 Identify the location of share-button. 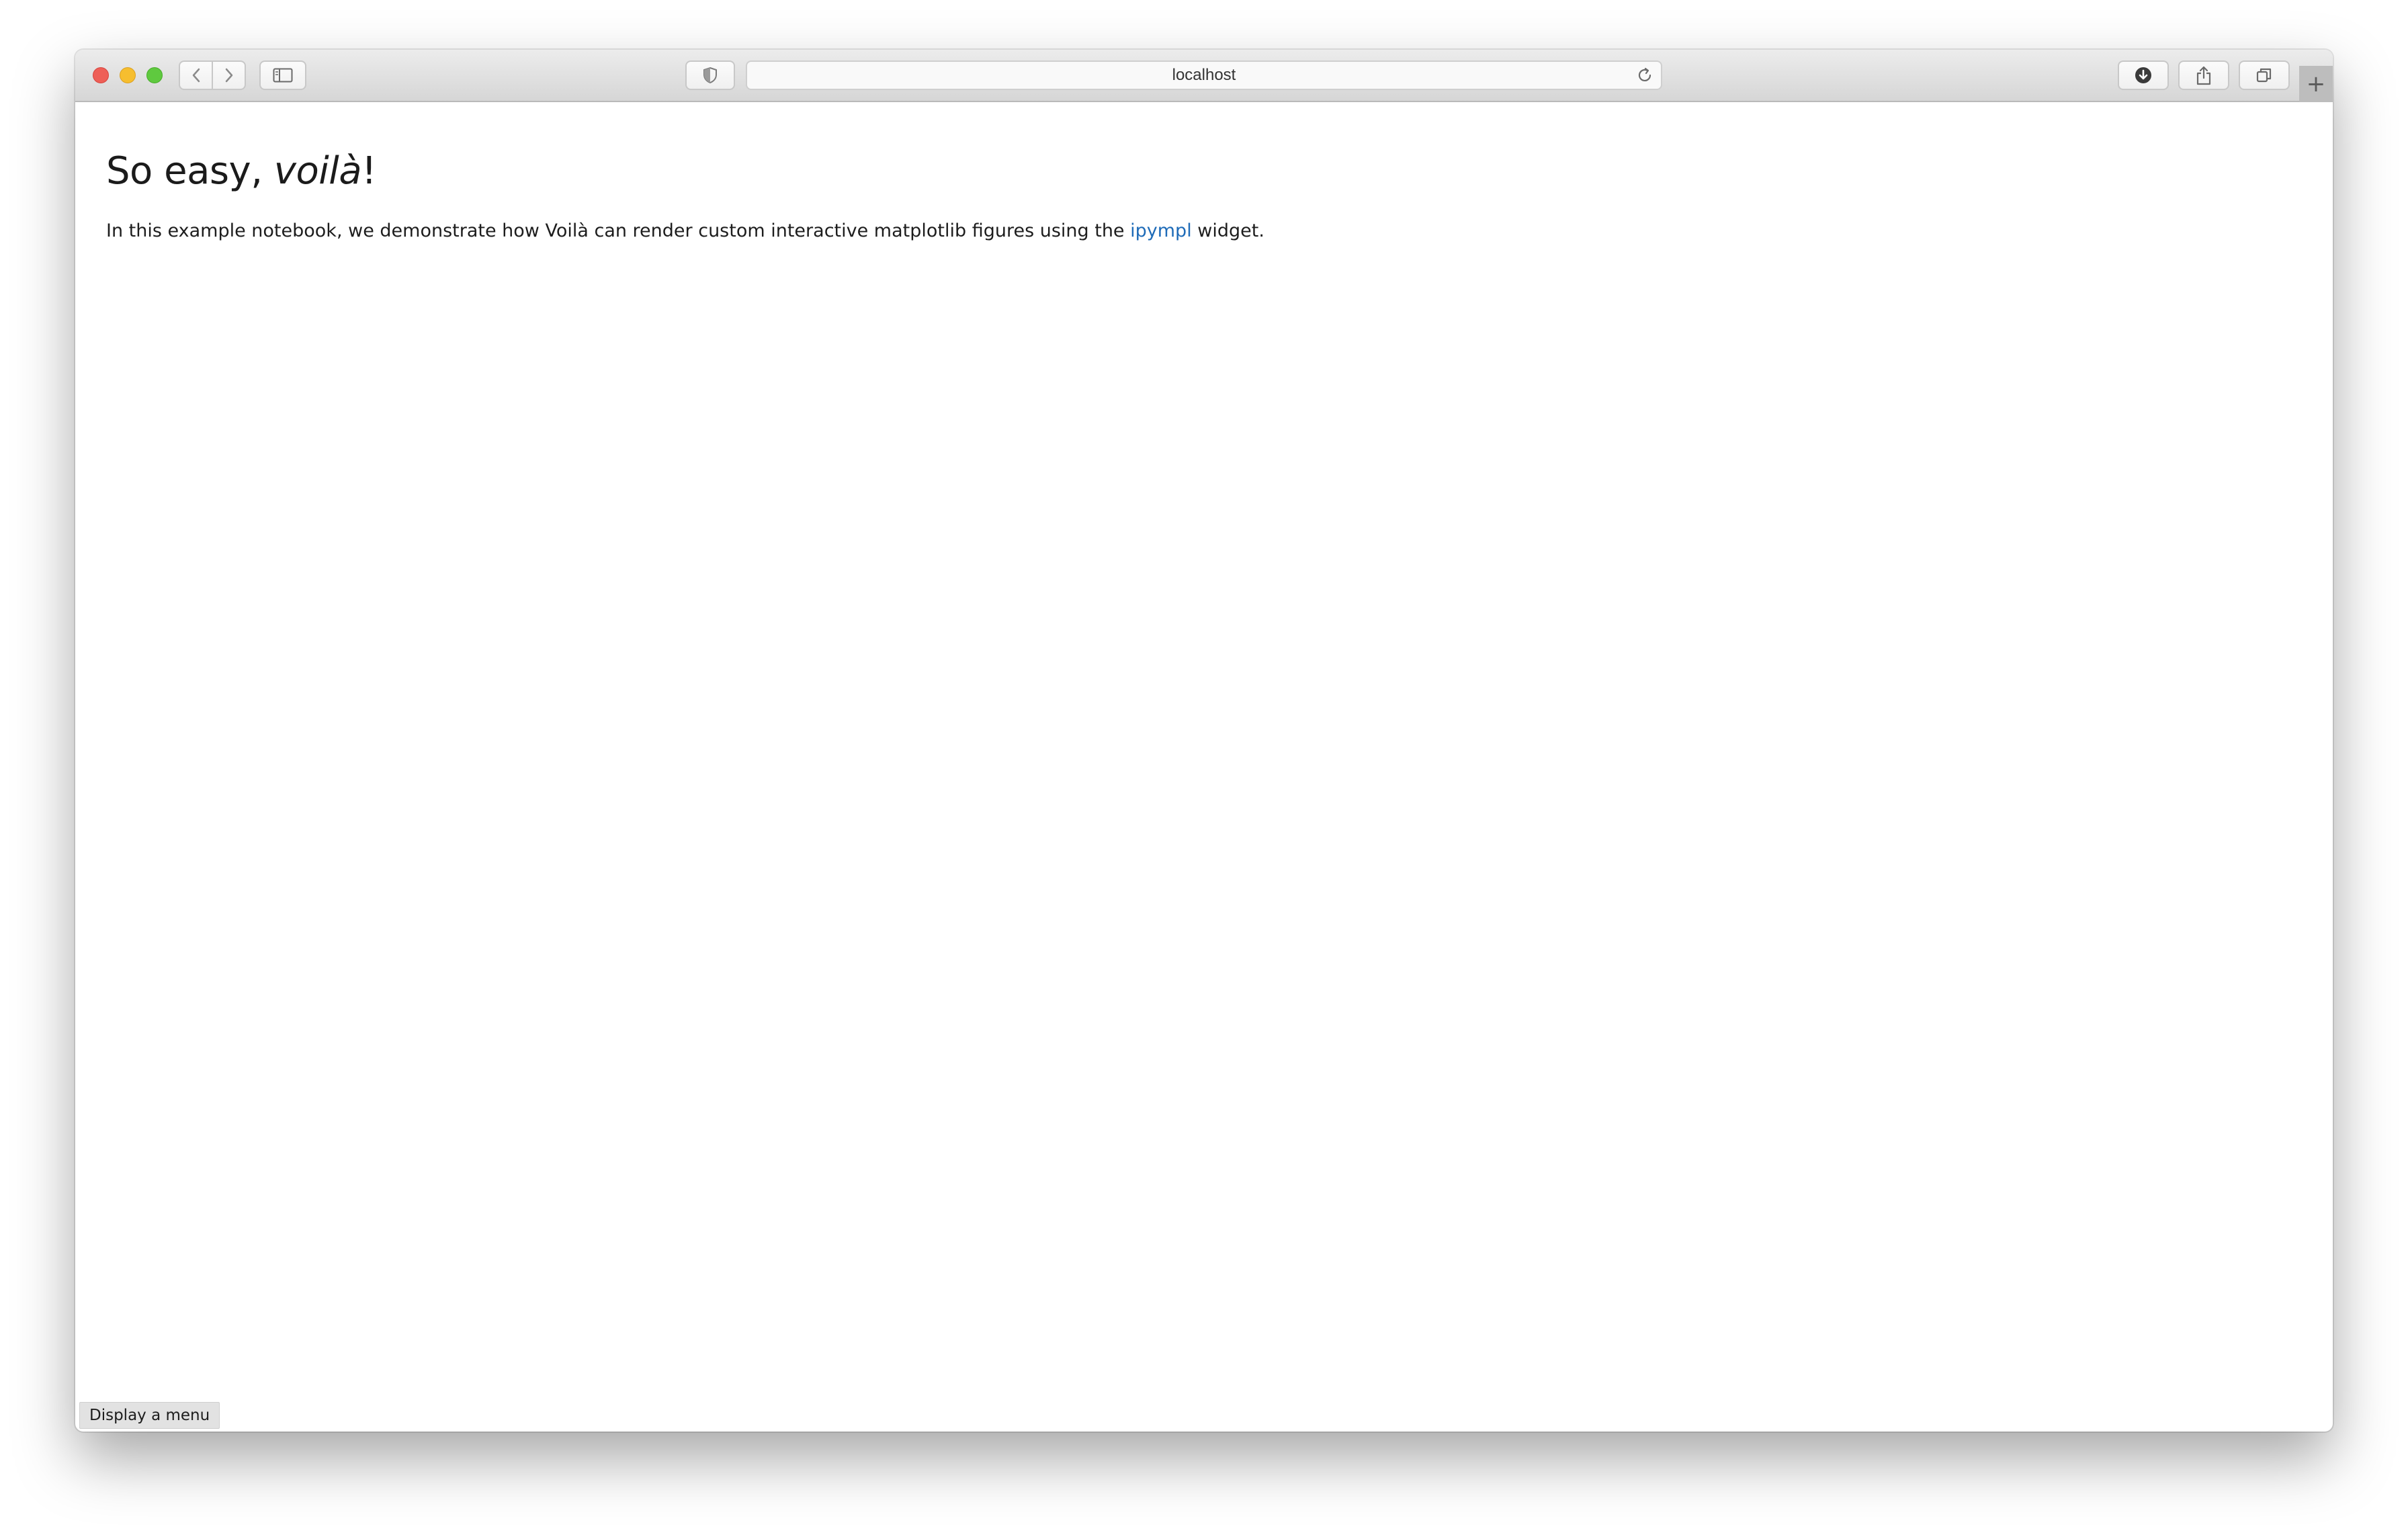
(2203, 75).